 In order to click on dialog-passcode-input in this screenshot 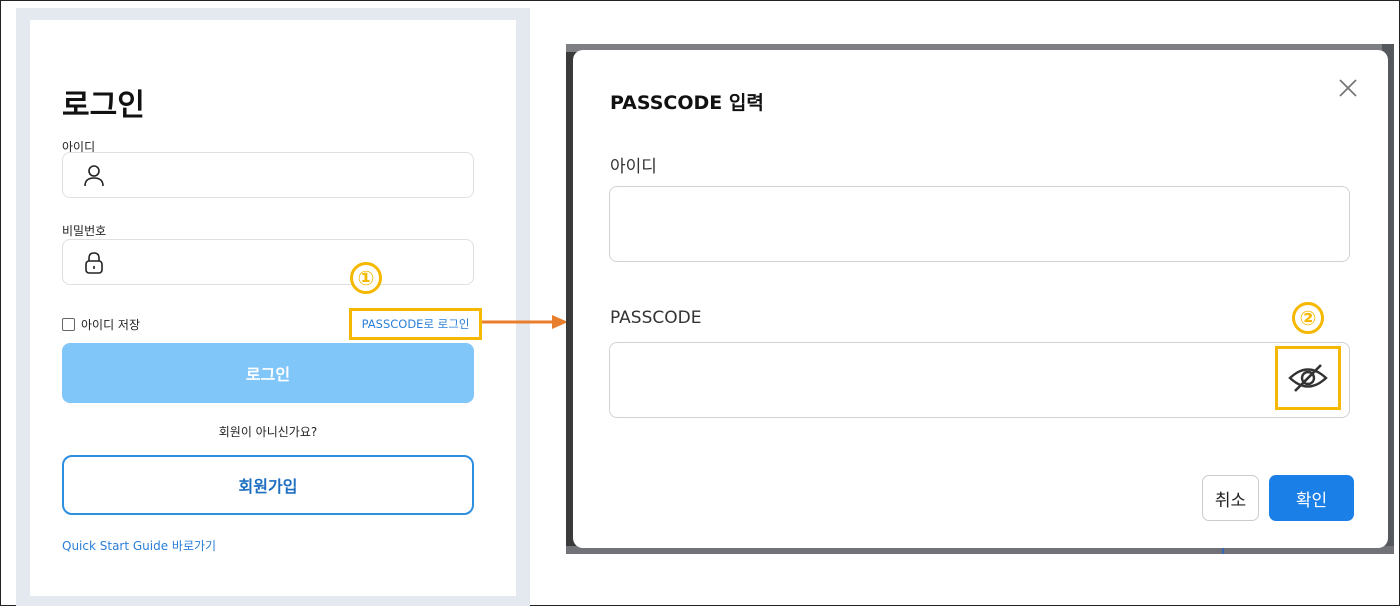, I will do `click(979, 380)`.